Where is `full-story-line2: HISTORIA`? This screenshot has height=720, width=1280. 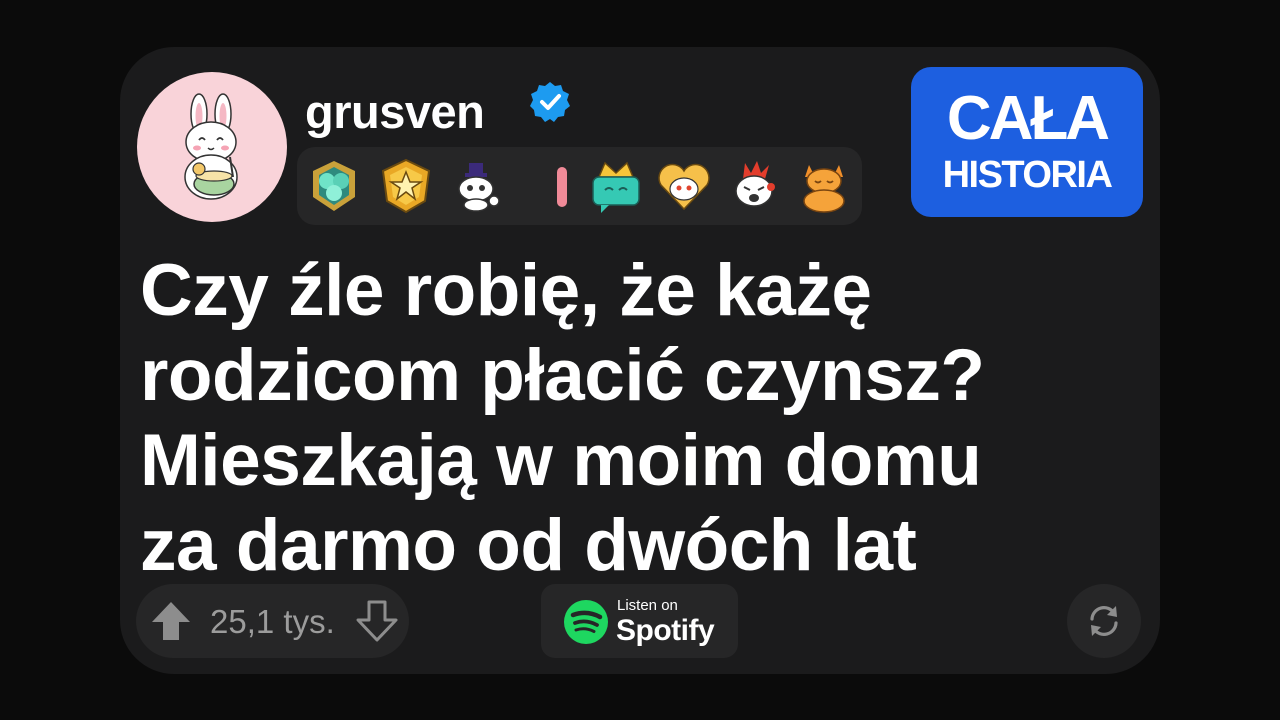 full-story-line2: HISTORIA is located at coordinates (1027, 175).